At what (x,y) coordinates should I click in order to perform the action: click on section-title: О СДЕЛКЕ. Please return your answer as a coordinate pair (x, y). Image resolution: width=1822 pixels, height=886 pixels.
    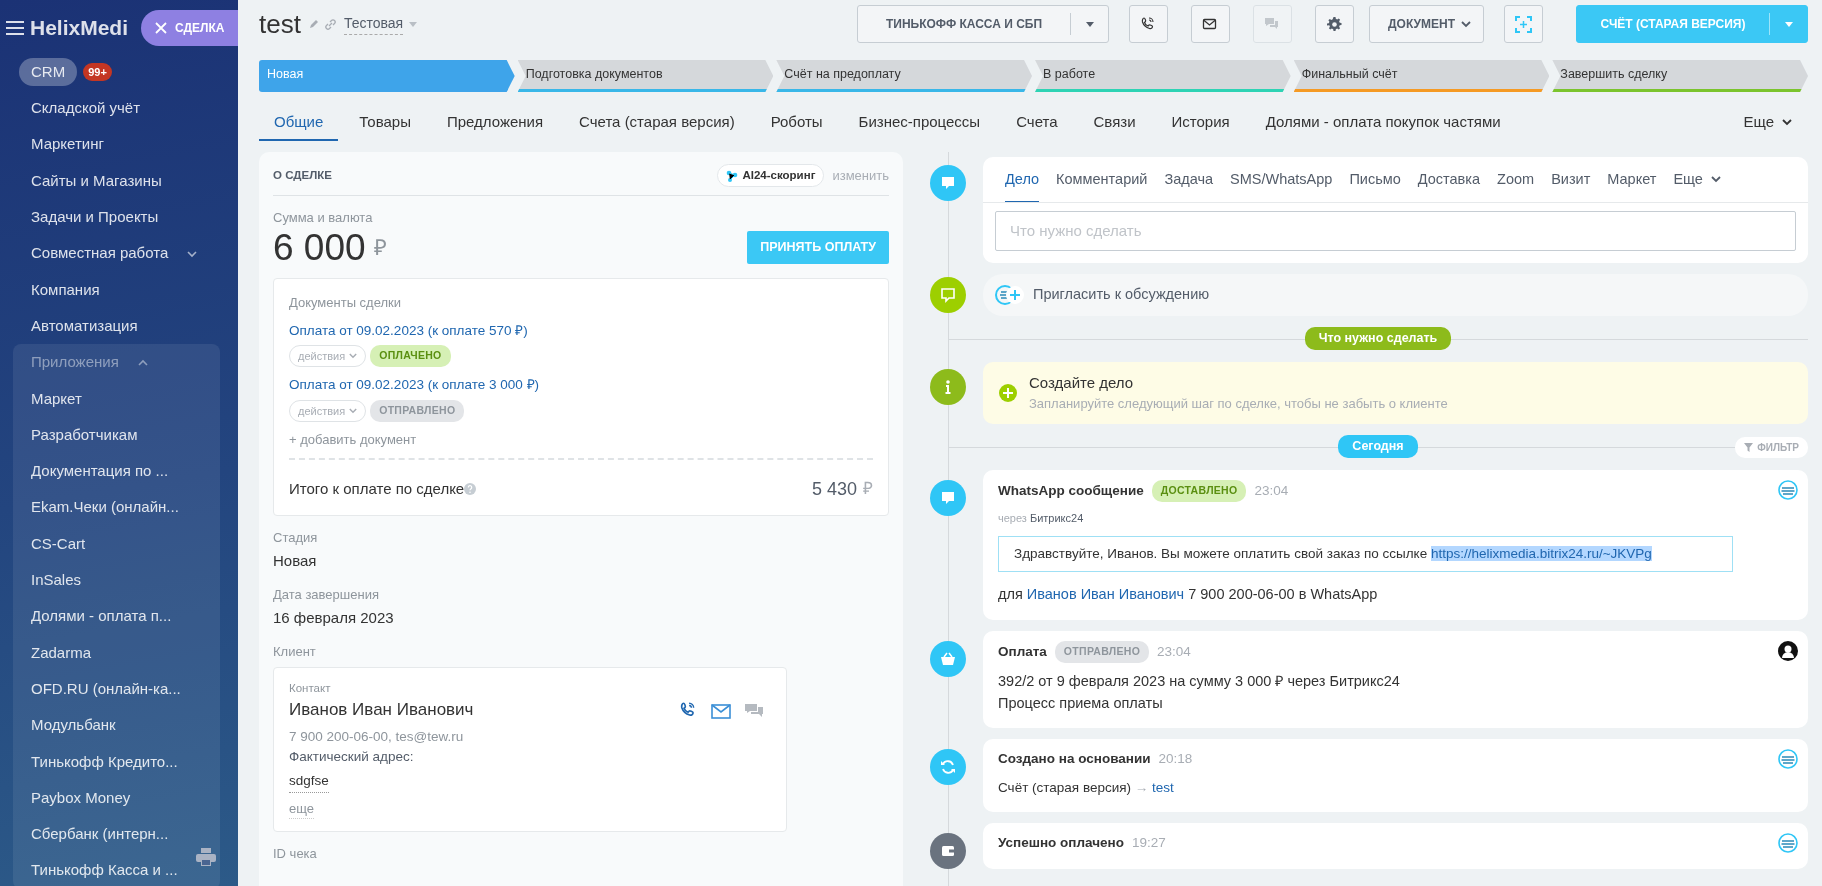
    Looking at the image, I should click on (302, 175).